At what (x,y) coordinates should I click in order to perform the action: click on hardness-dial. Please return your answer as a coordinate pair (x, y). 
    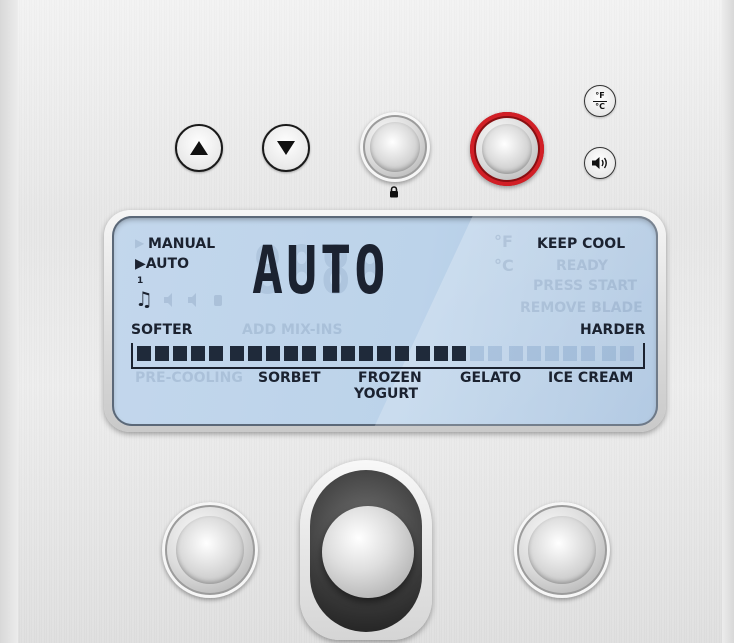
    Looking at the image, I should click on (368, 552).